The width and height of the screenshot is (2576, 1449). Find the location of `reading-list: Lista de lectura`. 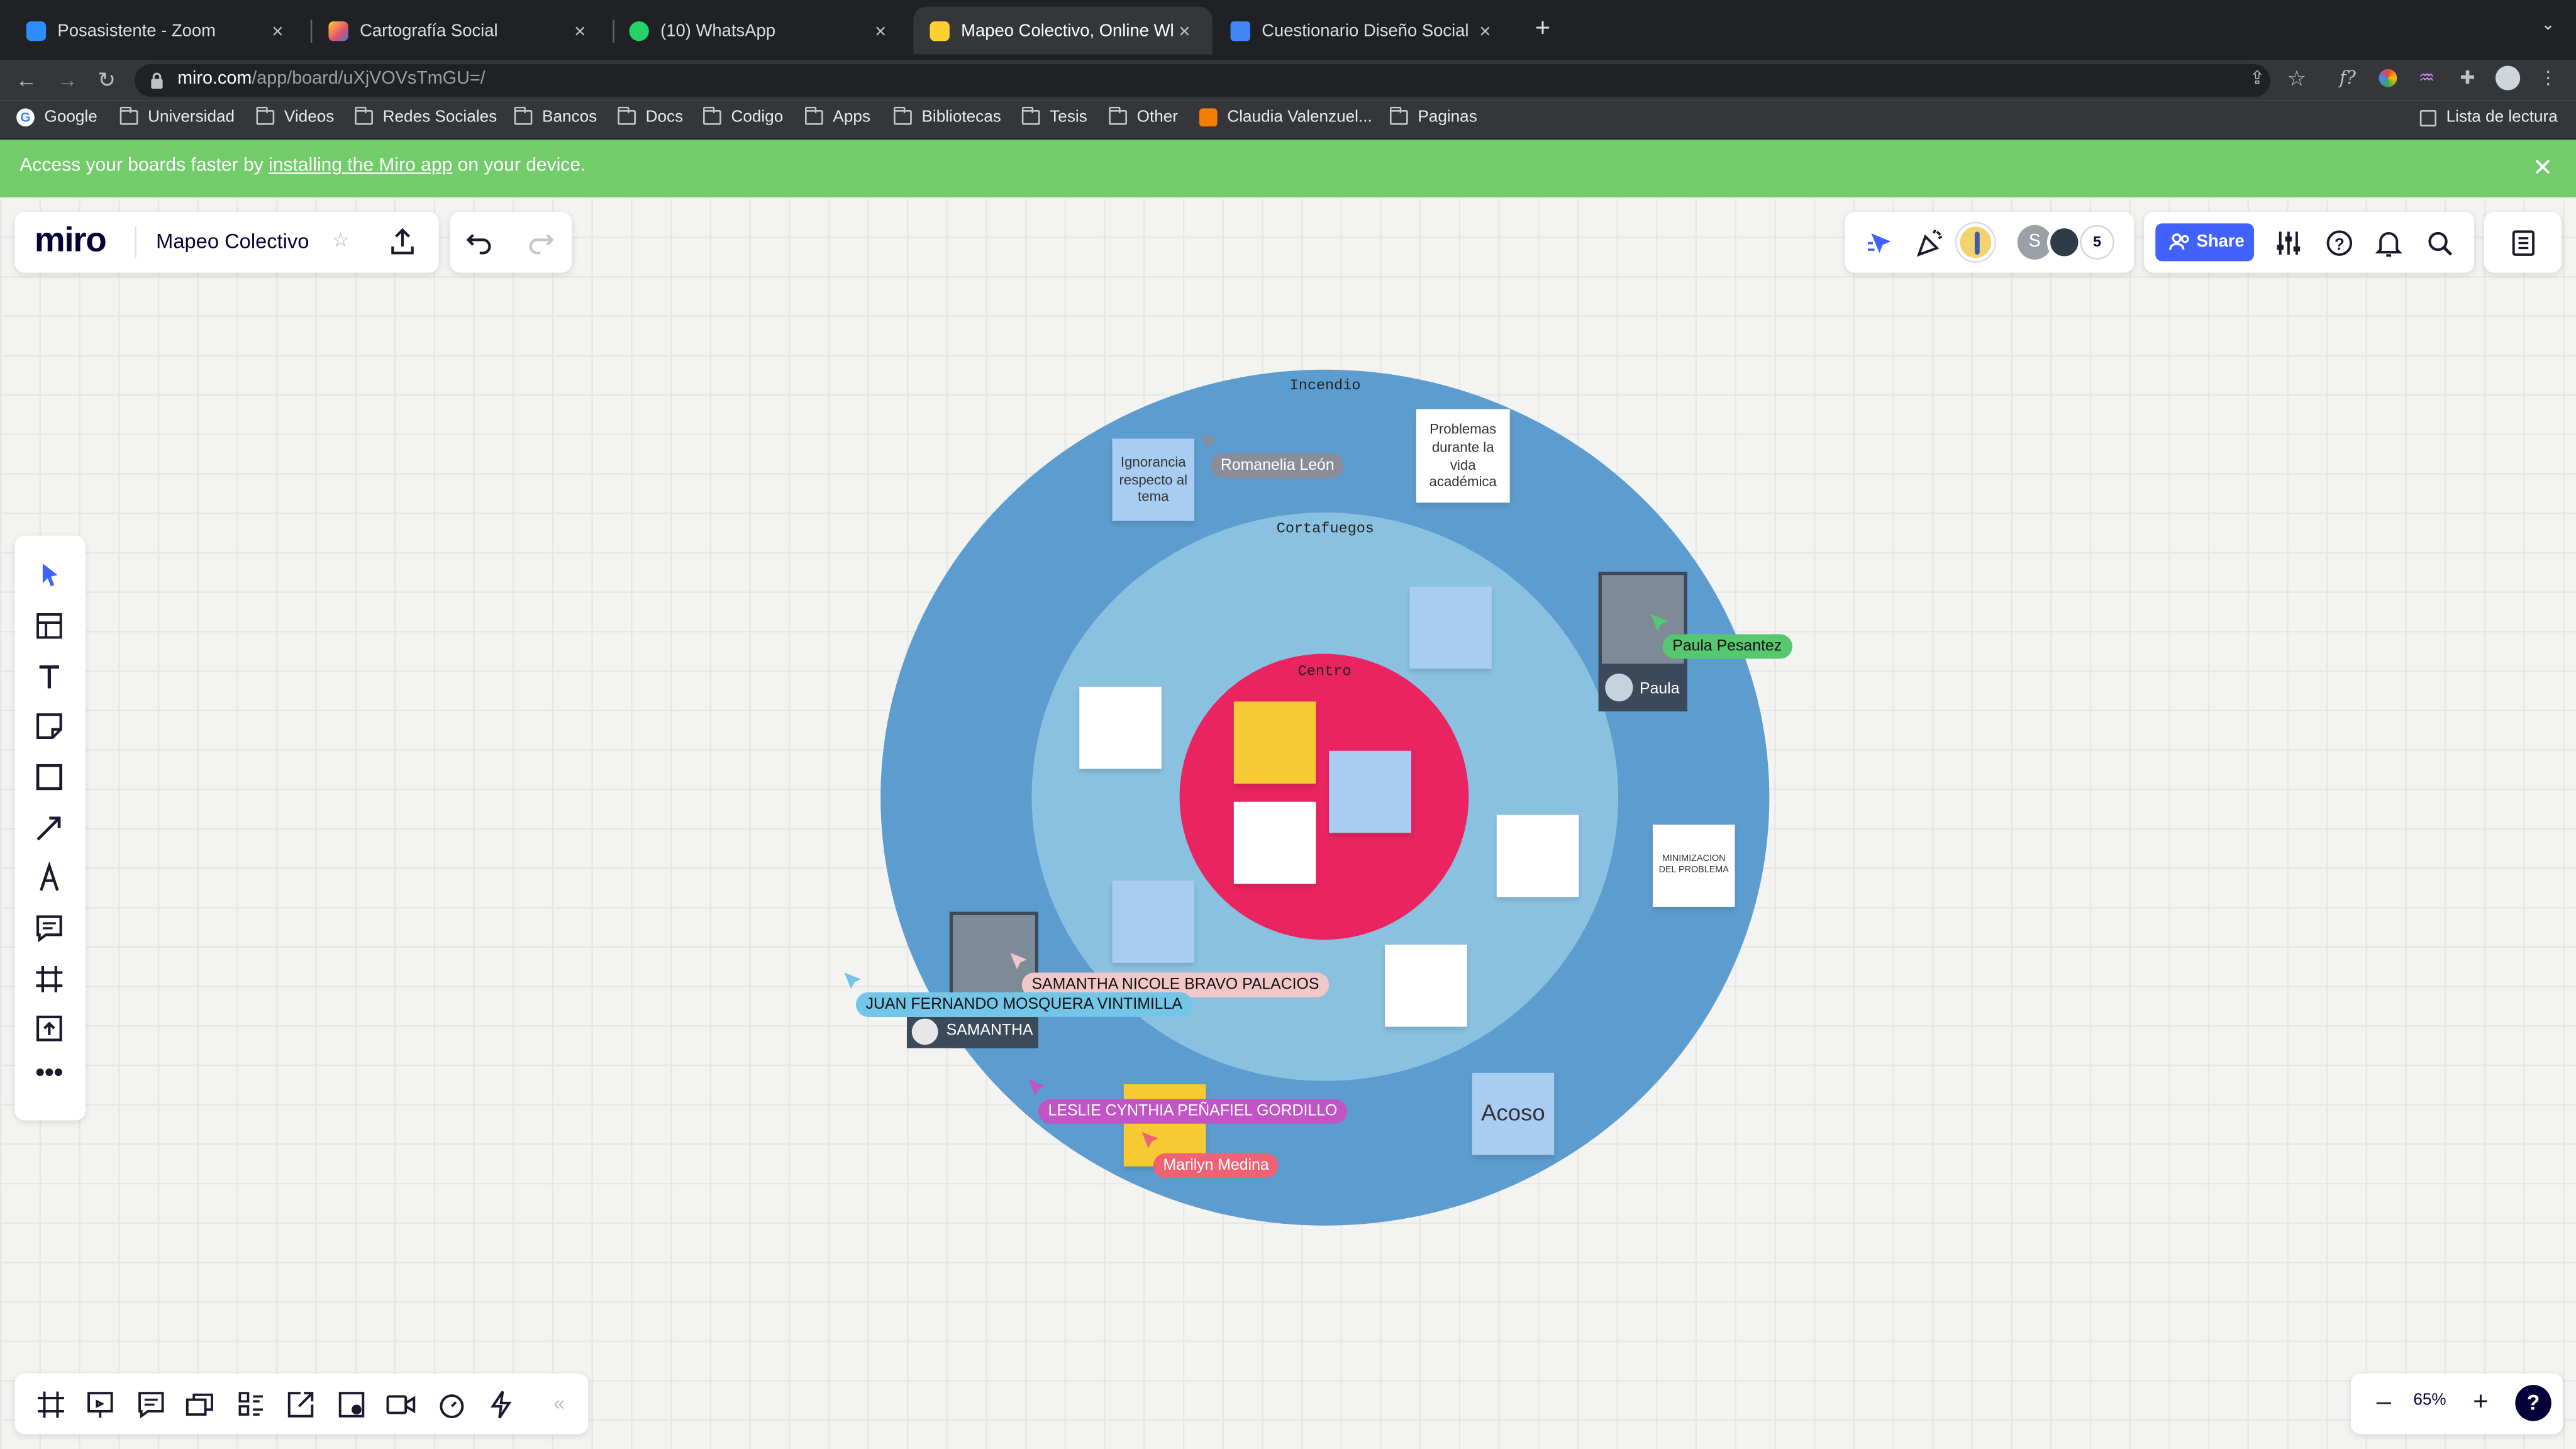

reading-list: Lista de lectura is located at coordinates (2488, 117).